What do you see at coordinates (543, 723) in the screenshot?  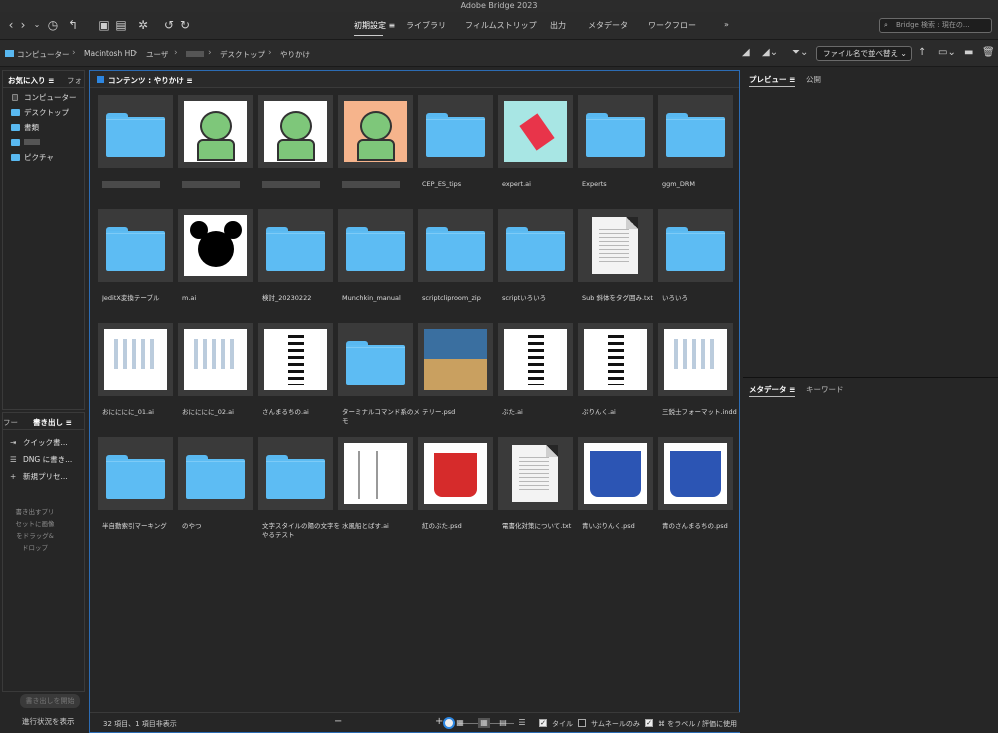 I see `tile-checkbox: ✓` at bounding box center [543, 723].